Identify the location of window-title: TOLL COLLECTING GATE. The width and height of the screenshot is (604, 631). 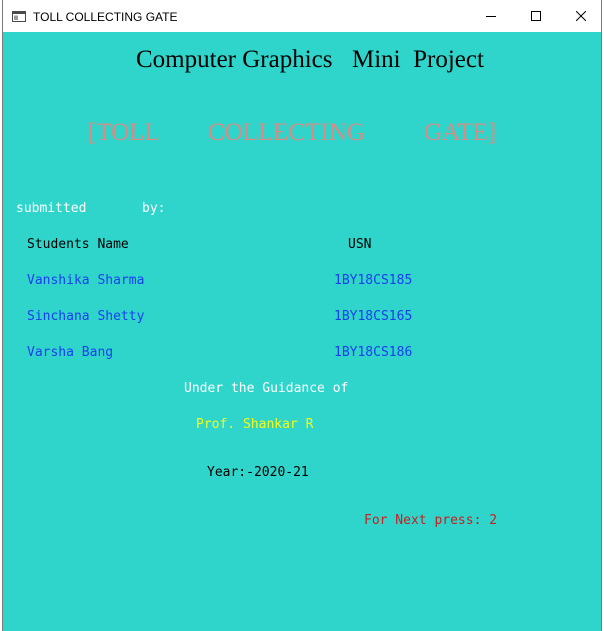
(105, 17).